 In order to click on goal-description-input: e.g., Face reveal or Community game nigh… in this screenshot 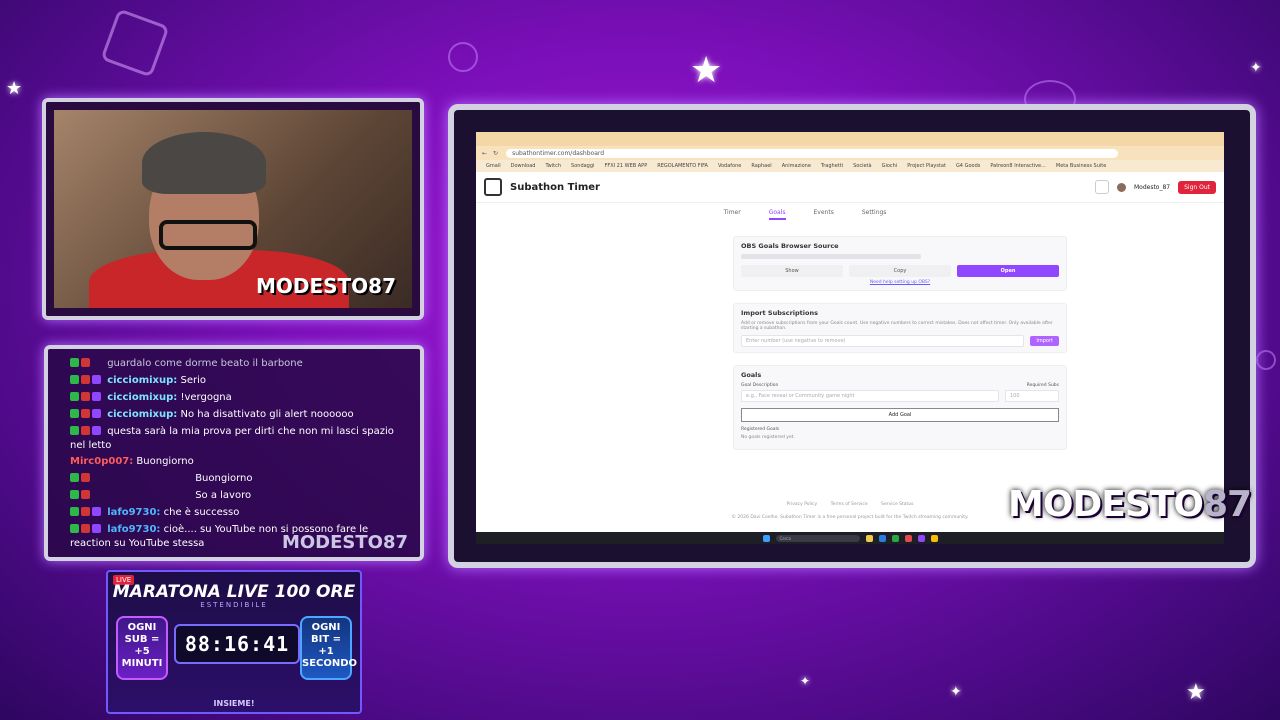, I will do `click(870, 396)`.